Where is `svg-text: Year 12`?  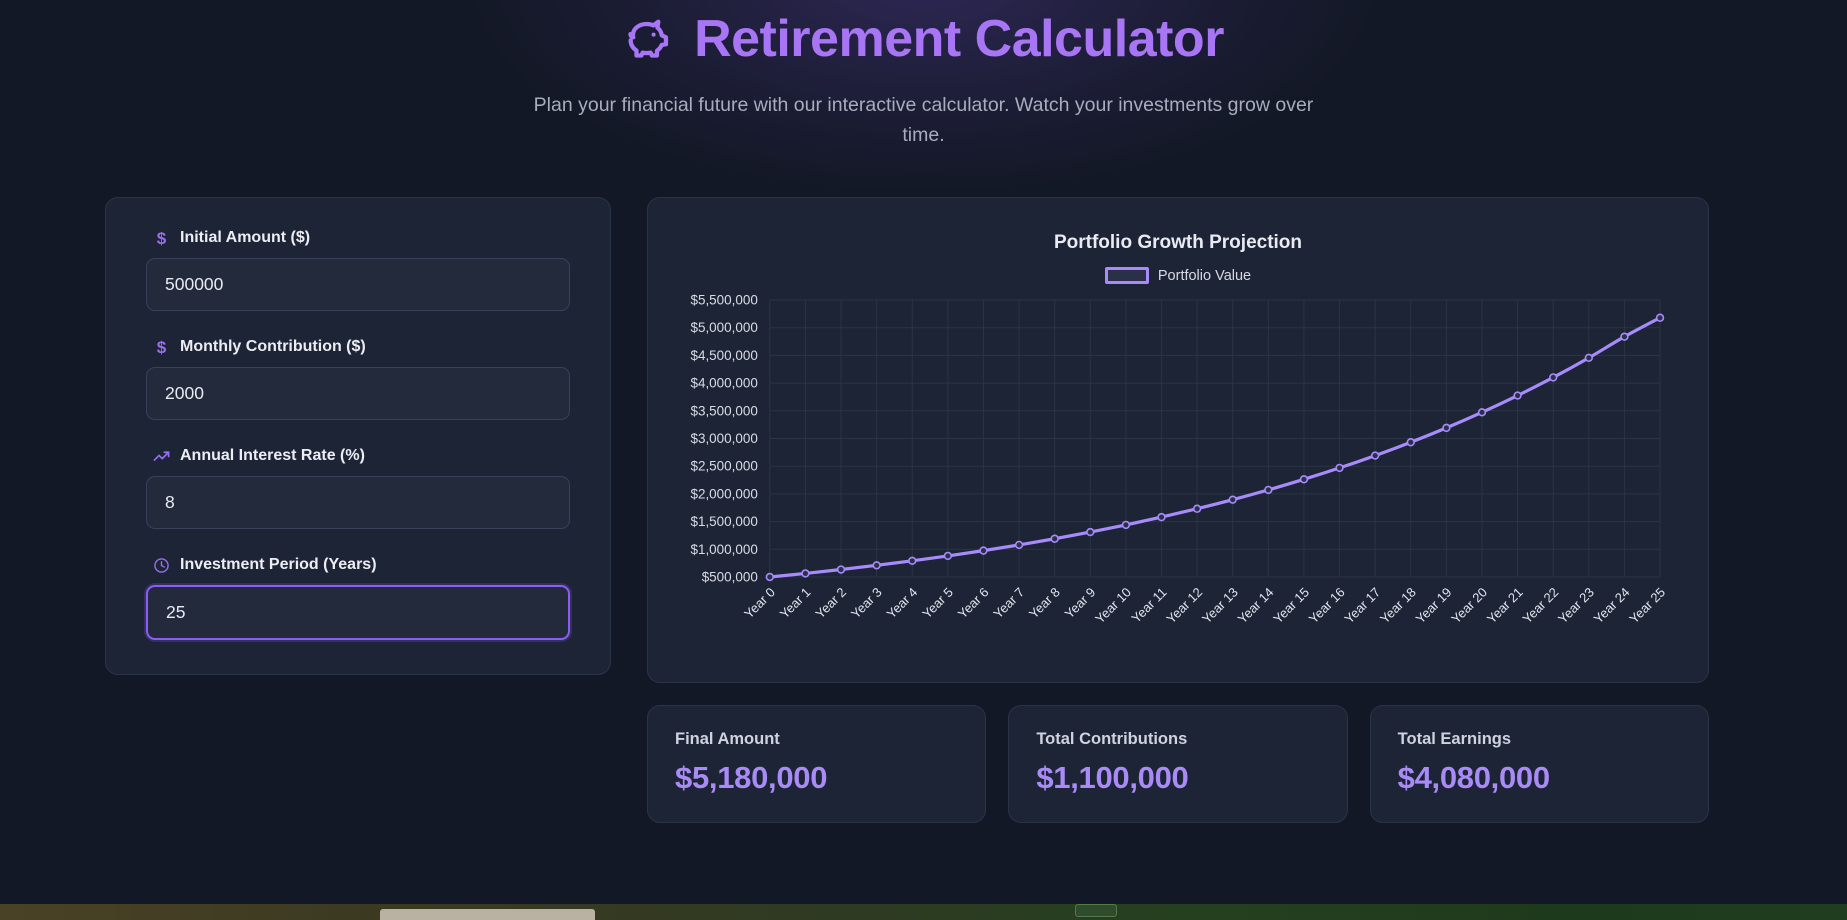 svg-text: Year 12 is located at coordinates (1184, 606).